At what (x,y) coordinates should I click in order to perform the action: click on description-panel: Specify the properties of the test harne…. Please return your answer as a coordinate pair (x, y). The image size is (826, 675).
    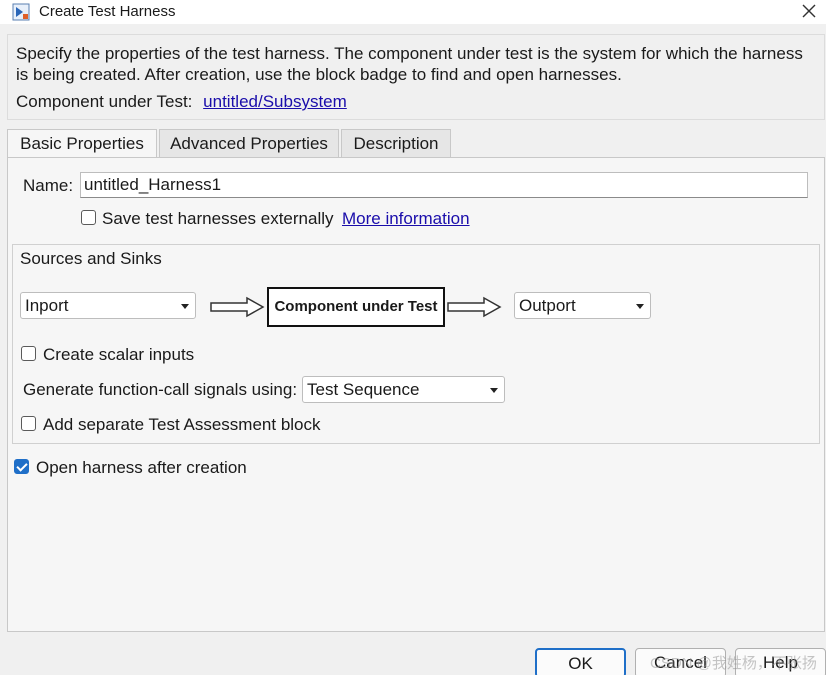
    Looking at the image, I should click on (416, 77).